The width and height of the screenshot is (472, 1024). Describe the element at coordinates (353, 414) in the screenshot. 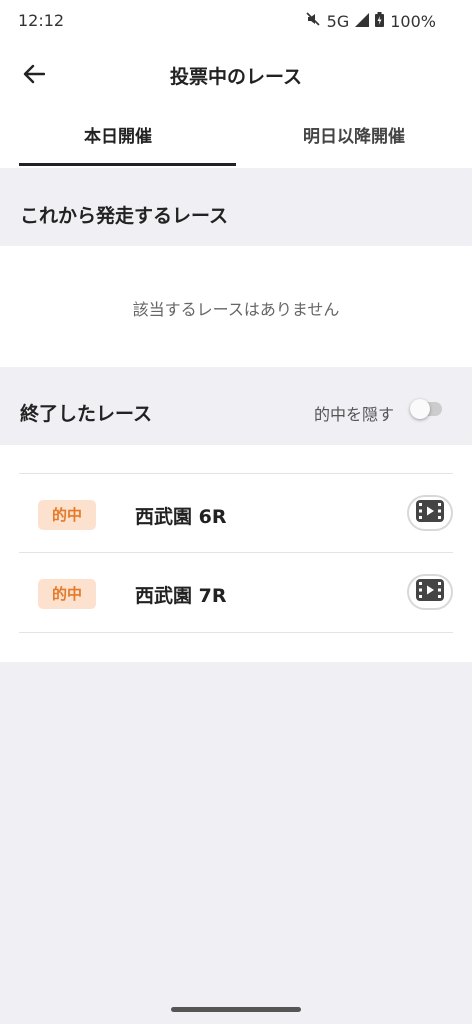

I see `hide-hits-label: 的中を隠す` at that location.